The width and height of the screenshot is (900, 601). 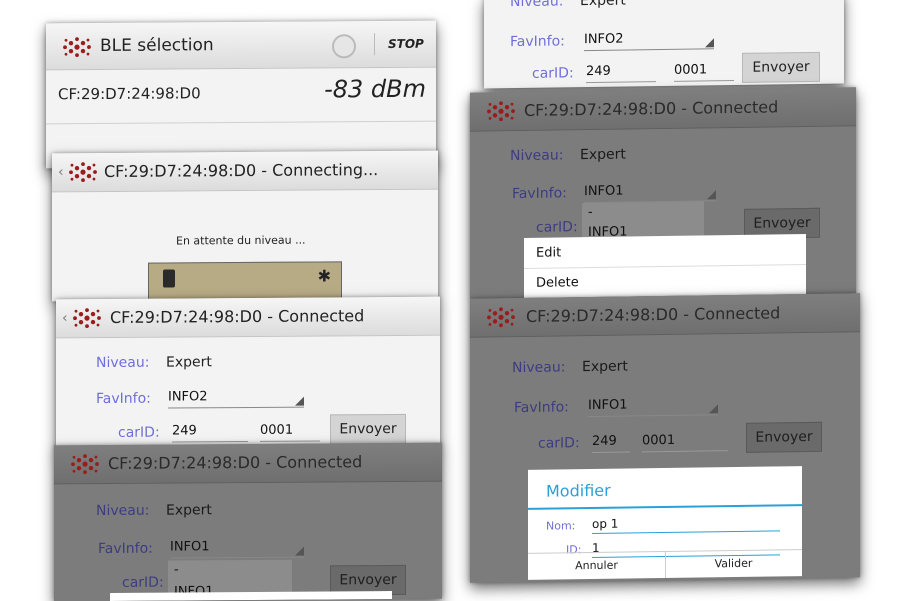 What do you see at coordinates (548, 252) in the screenshot?
I see `edit-menu-item: Edit` at bounding box center [548, 252].